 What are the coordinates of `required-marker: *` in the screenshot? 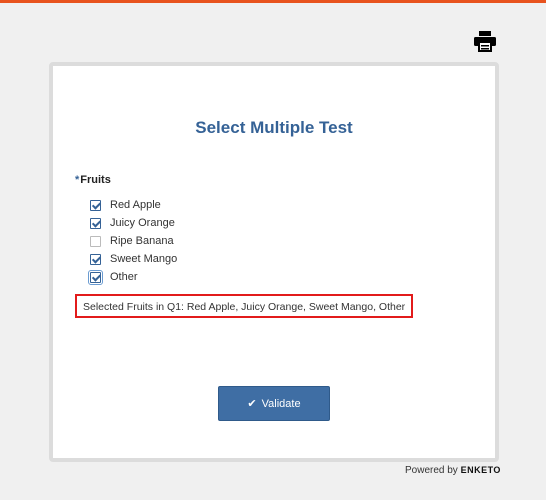 It's located at (77, 180).